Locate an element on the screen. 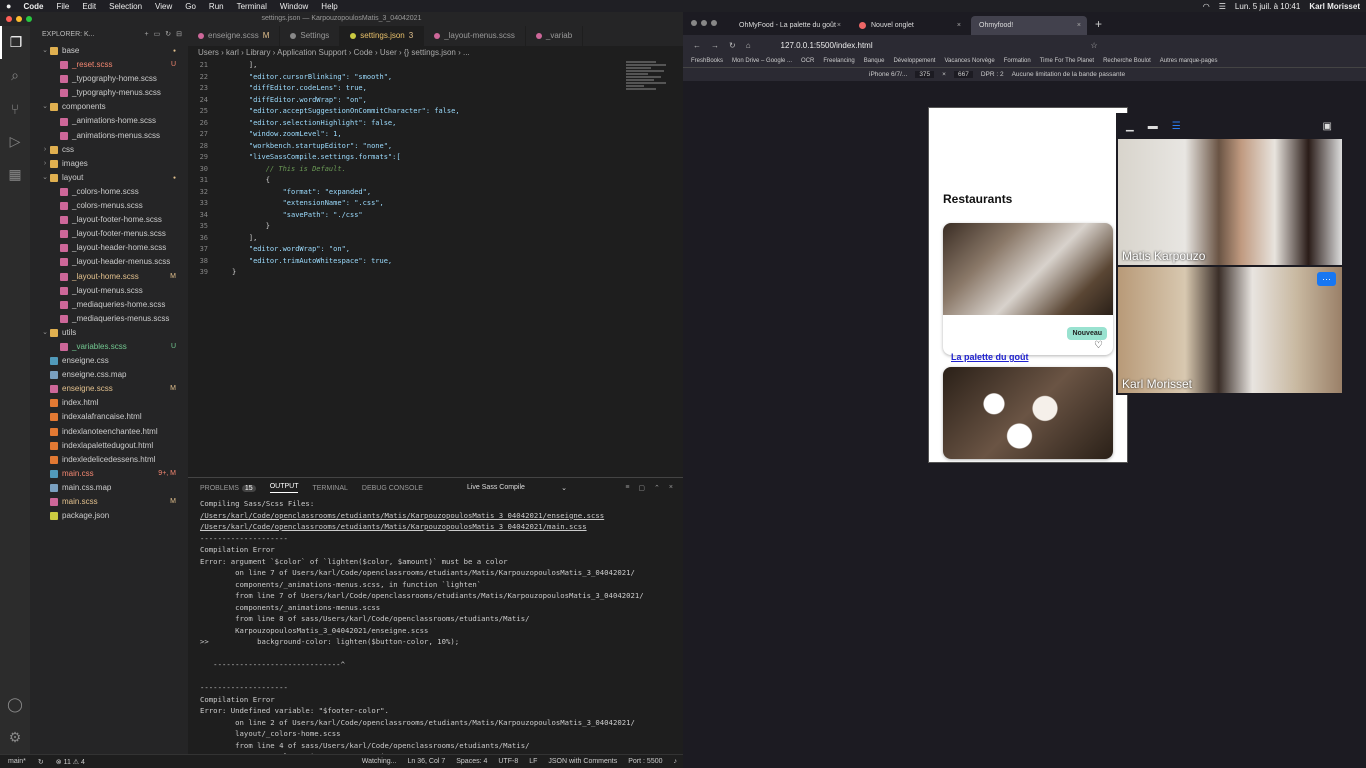  participant-video: Matis Karpouzo is located at coordinates (1230, 202).